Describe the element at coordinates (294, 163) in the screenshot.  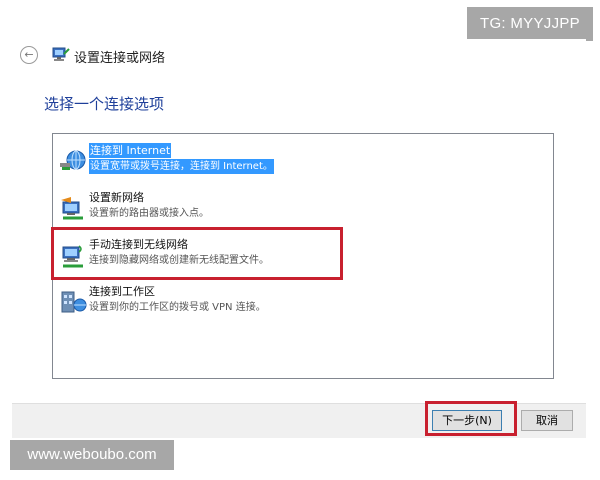
I see `option-connect-internet: 连接到 Internet 设置宽带或拨号连接，连接到 Internet。` at that location.